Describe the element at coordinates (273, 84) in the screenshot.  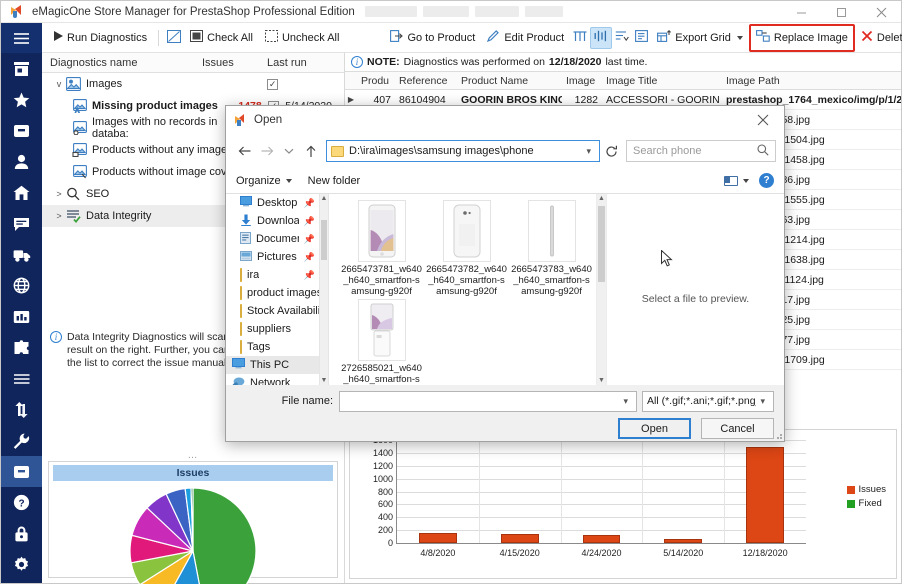
I see `row-checkbox: ✓` at that location.